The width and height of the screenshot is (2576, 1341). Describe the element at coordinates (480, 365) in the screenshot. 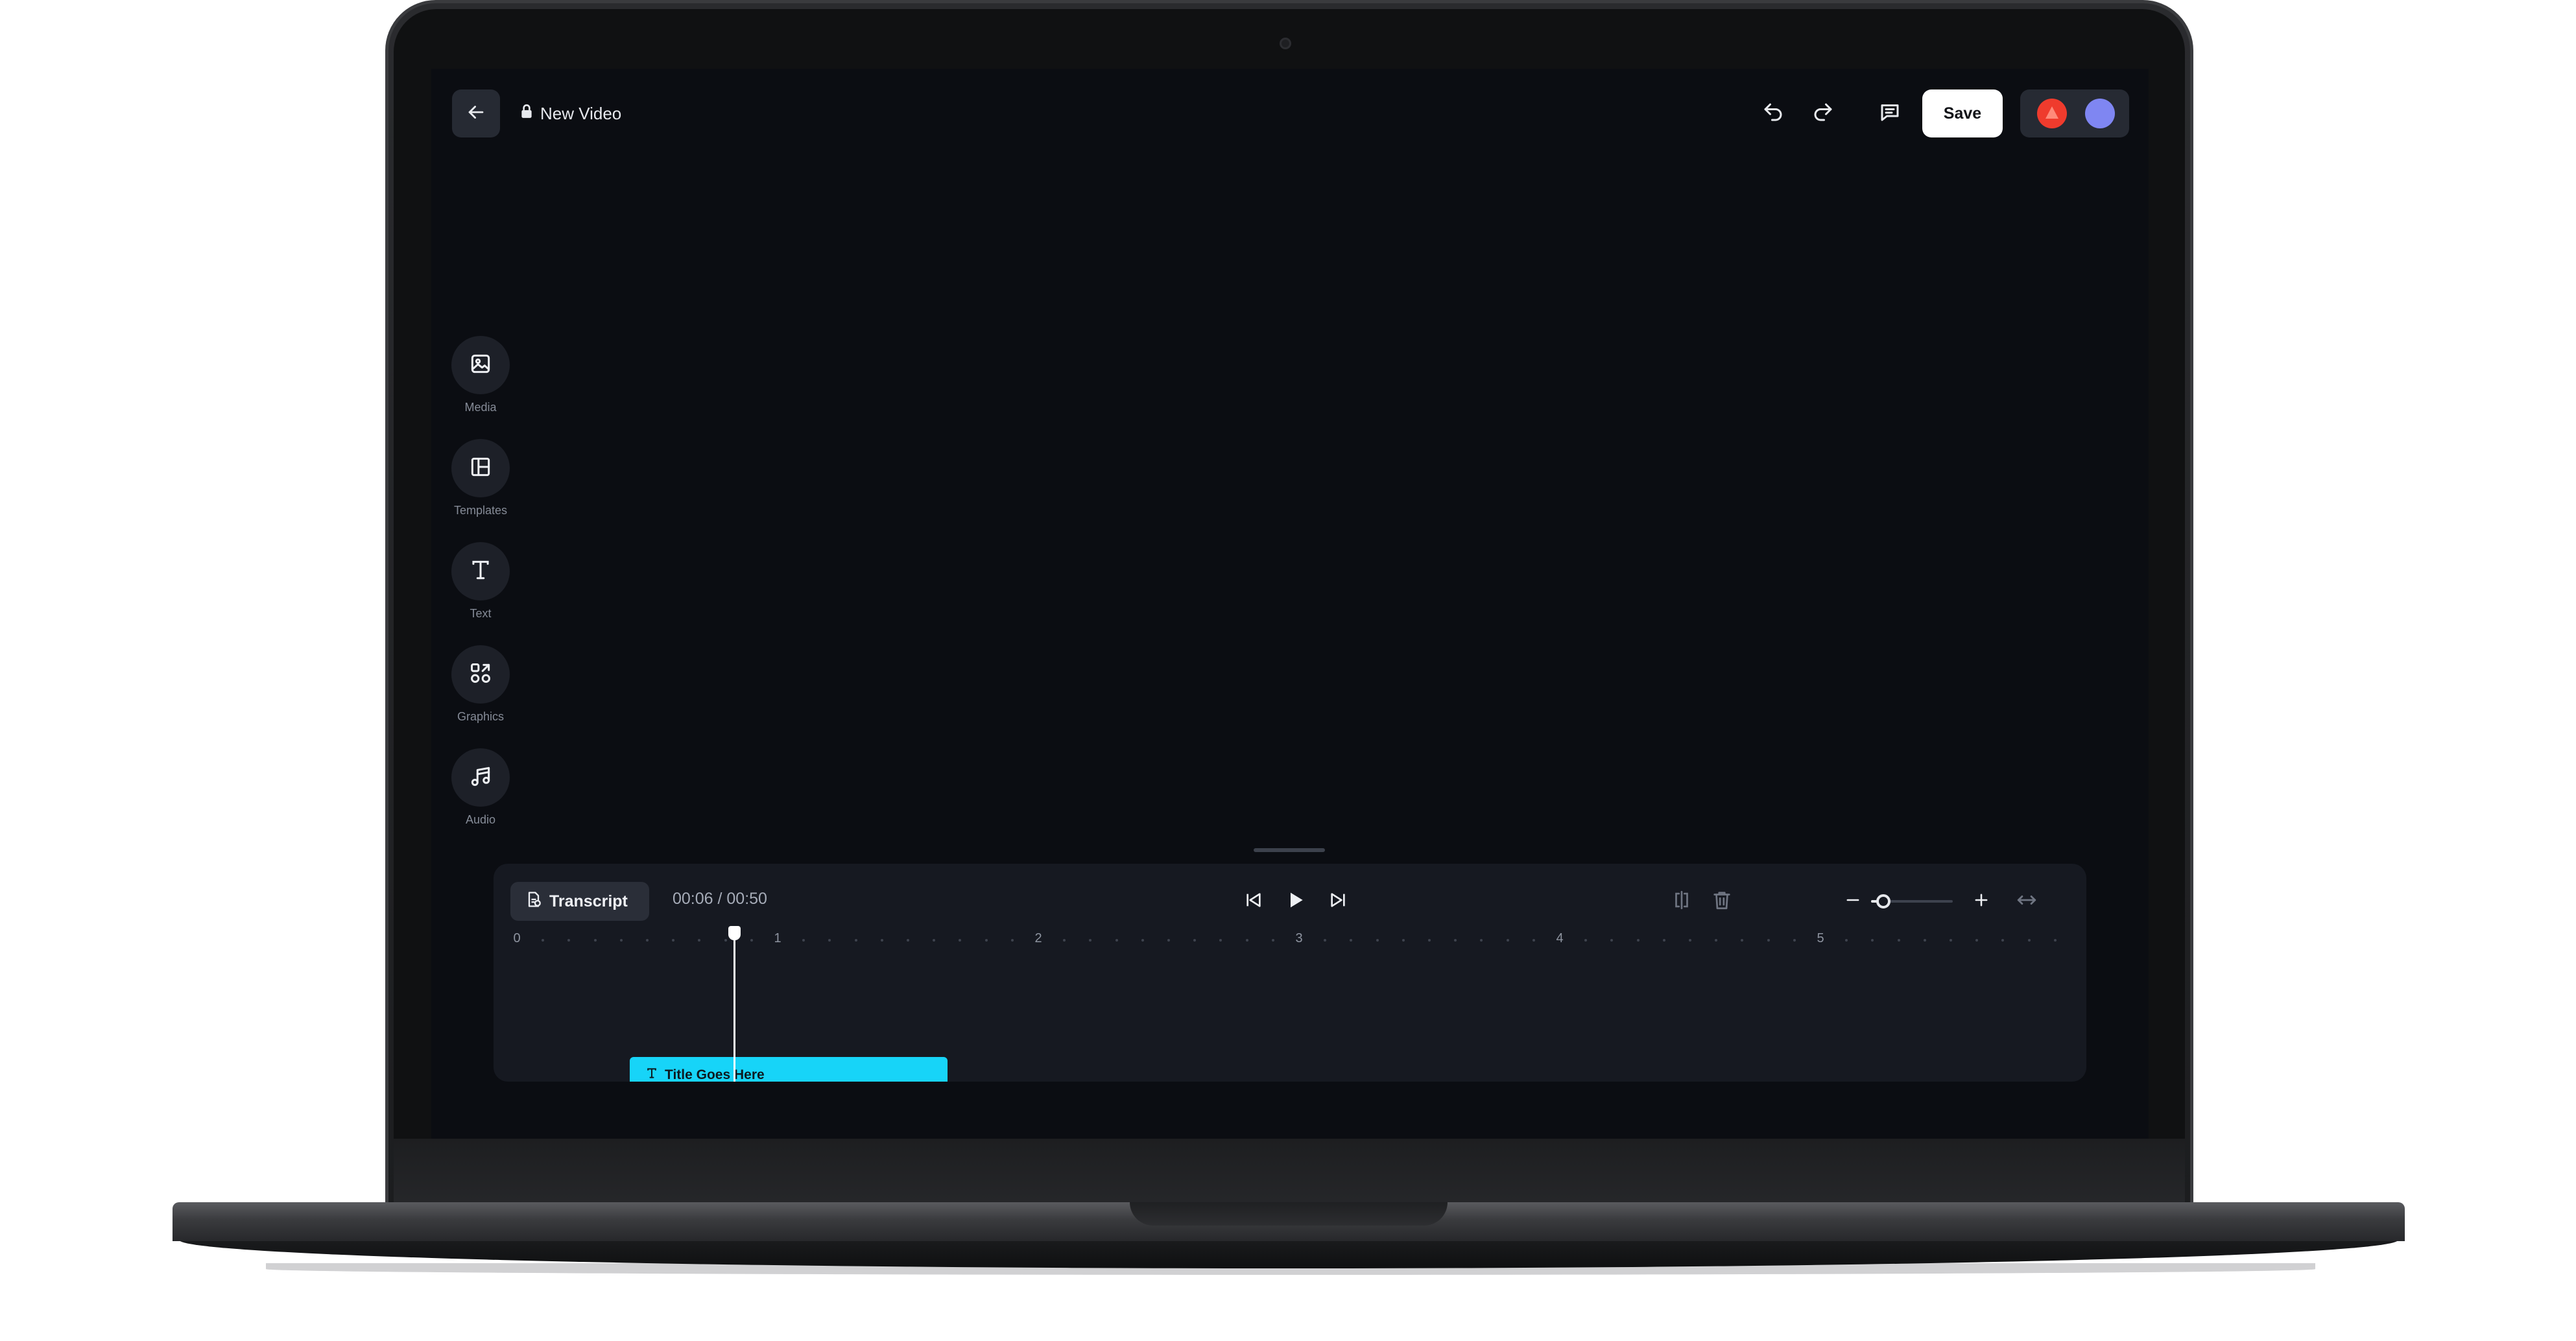

I see `media-button` at that location.